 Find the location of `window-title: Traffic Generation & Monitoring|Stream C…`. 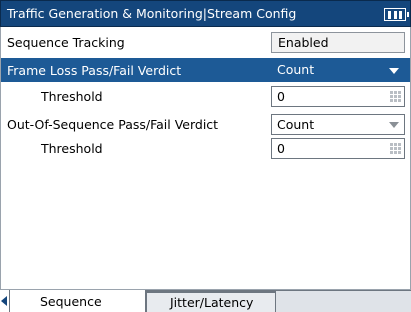

window-title: Traffic Generation & Monitoring|Stream C… is located at coordinates (152, 13).